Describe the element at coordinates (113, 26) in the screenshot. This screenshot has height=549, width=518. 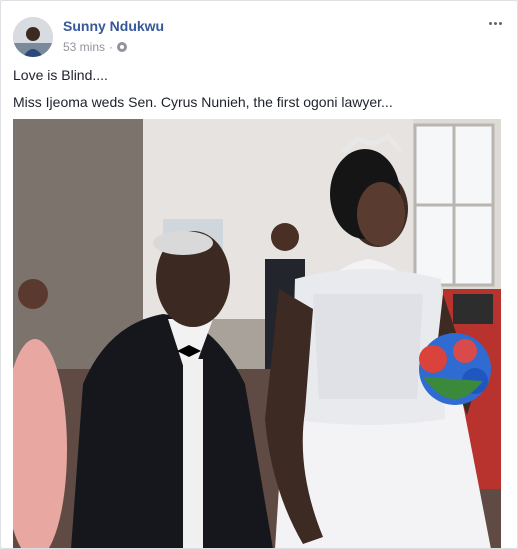
I see `author-name-link: Sunny Ndukwu` at that location.